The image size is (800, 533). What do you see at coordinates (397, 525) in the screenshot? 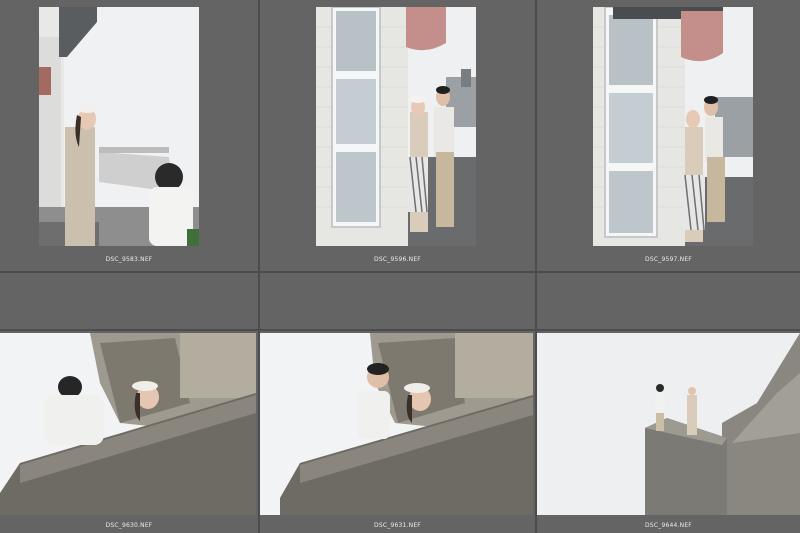
I see `thumbnail-filename: DSC_9631.NEF` at bounding box center [397, 525].